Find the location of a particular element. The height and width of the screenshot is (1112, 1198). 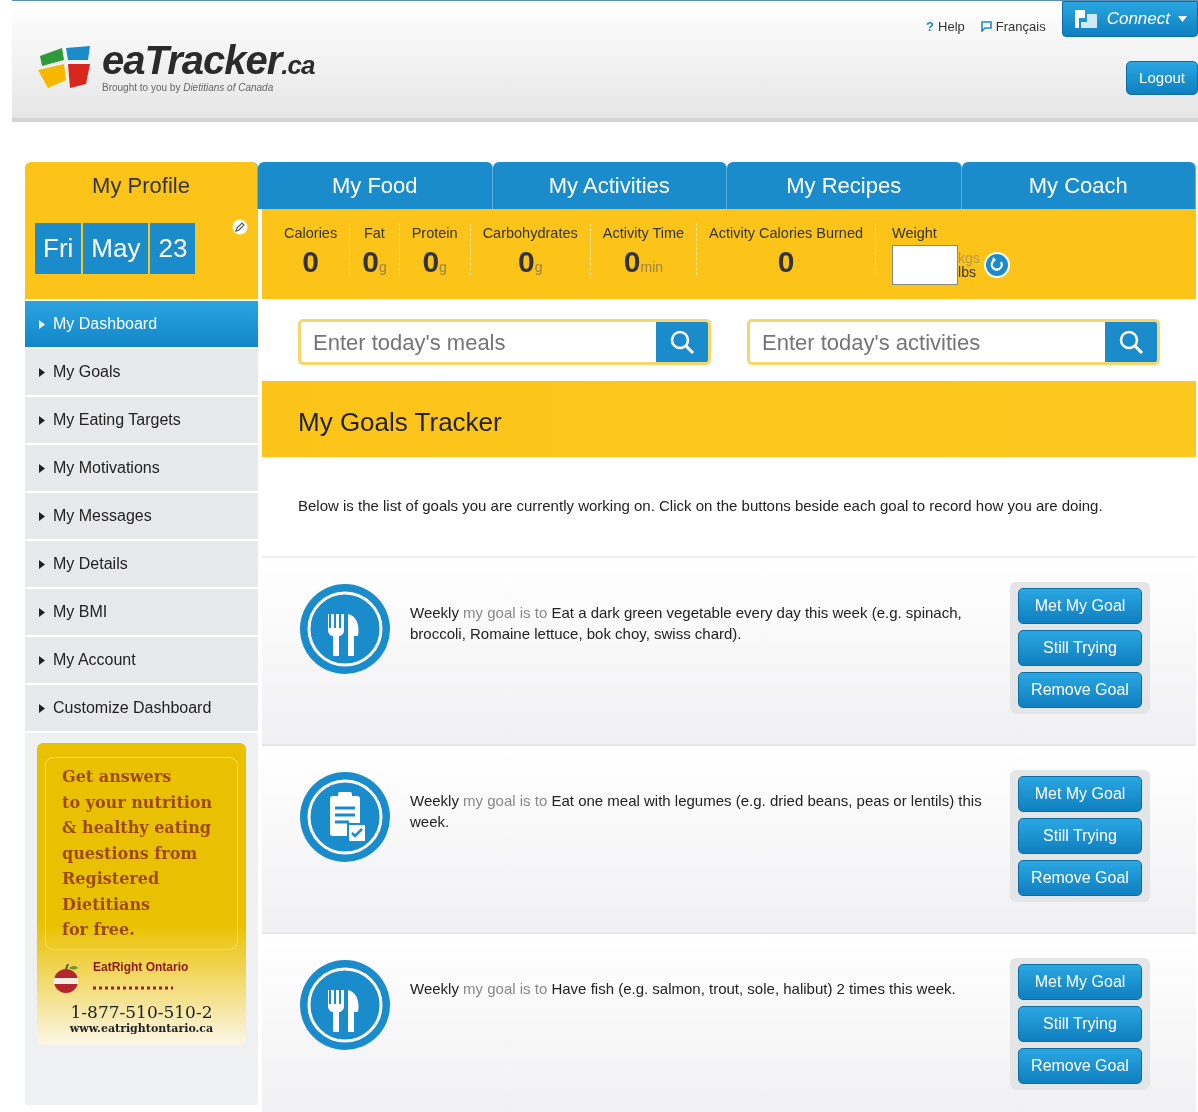

caret-icon is located at coordinates (1182, 18).